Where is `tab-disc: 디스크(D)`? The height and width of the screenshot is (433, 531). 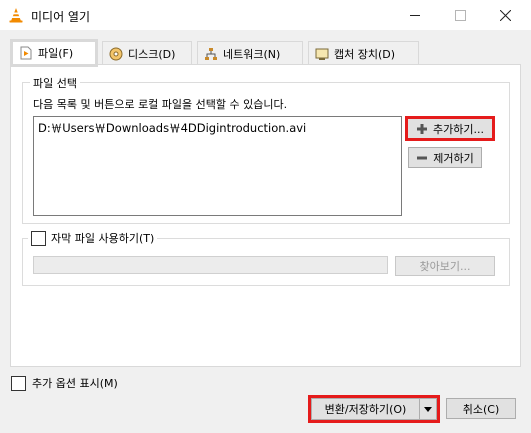 tab-disc: 디스크(D) is located at coordinates (147, 53).